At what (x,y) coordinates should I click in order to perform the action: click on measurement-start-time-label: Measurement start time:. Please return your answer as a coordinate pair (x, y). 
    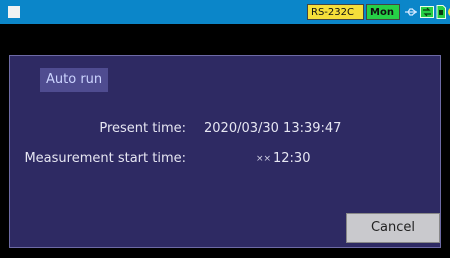
    Looking at the image, I should click on (105, 158).